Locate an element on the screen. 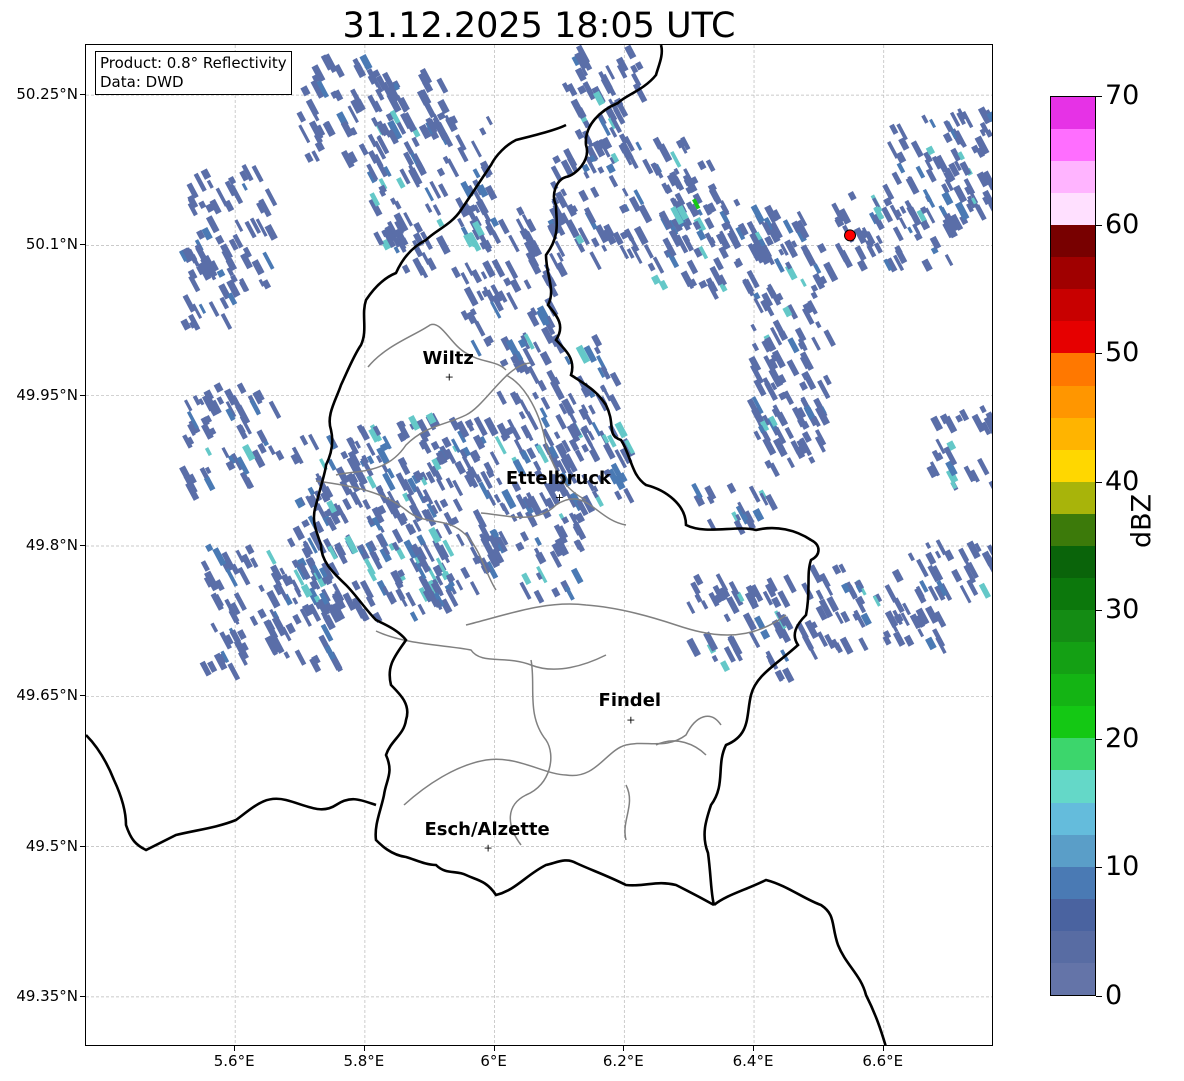 This screenshot has height=1081, width=1184. lon-tick-label: 6.2°E is located at coordinates (623, 1061).